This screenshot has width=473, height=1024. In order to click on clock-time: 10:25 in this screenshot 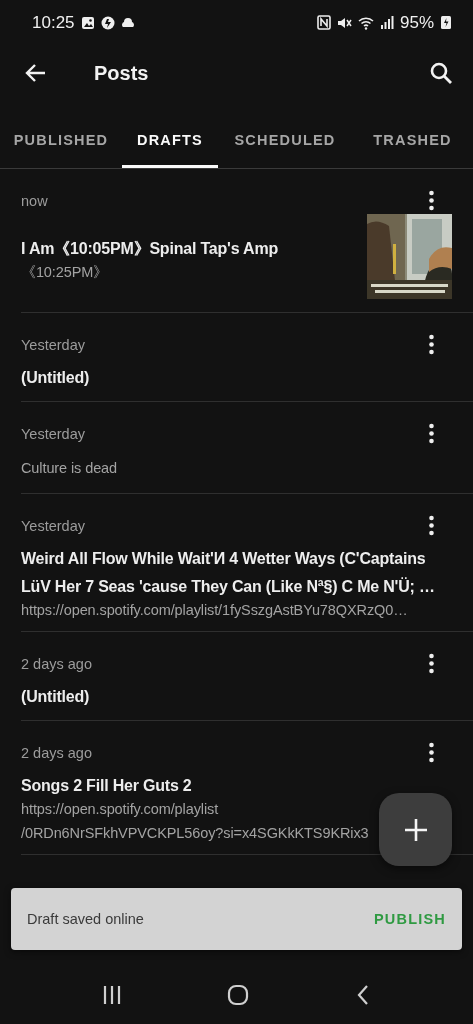, I will do `click(53, 22)`.